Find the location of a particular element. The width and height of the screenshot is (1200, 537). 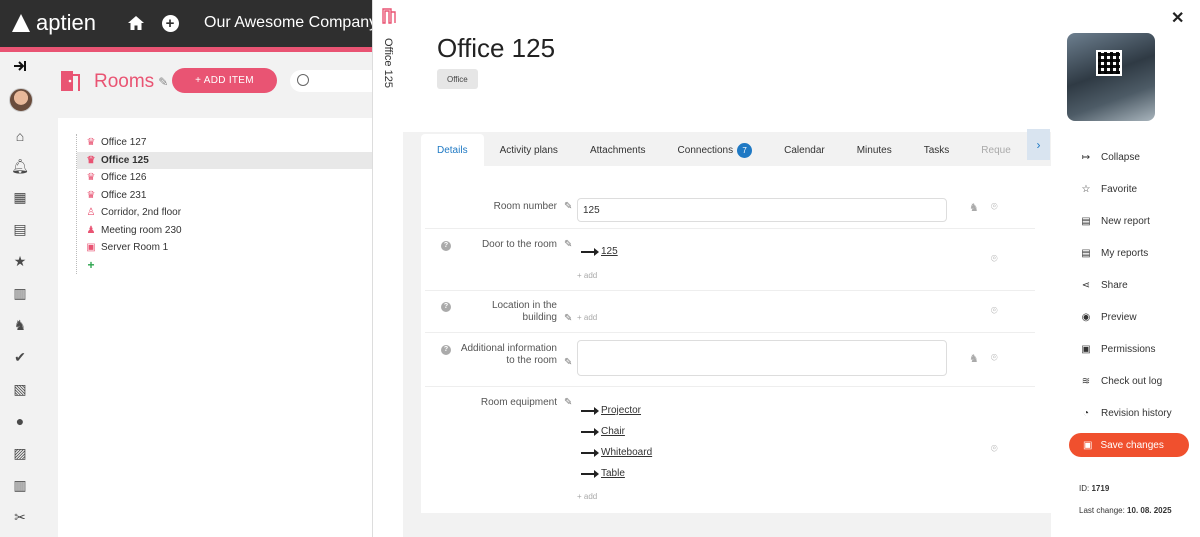

clipboard-list-icon: ▨ is located at coordinates (20, 453).